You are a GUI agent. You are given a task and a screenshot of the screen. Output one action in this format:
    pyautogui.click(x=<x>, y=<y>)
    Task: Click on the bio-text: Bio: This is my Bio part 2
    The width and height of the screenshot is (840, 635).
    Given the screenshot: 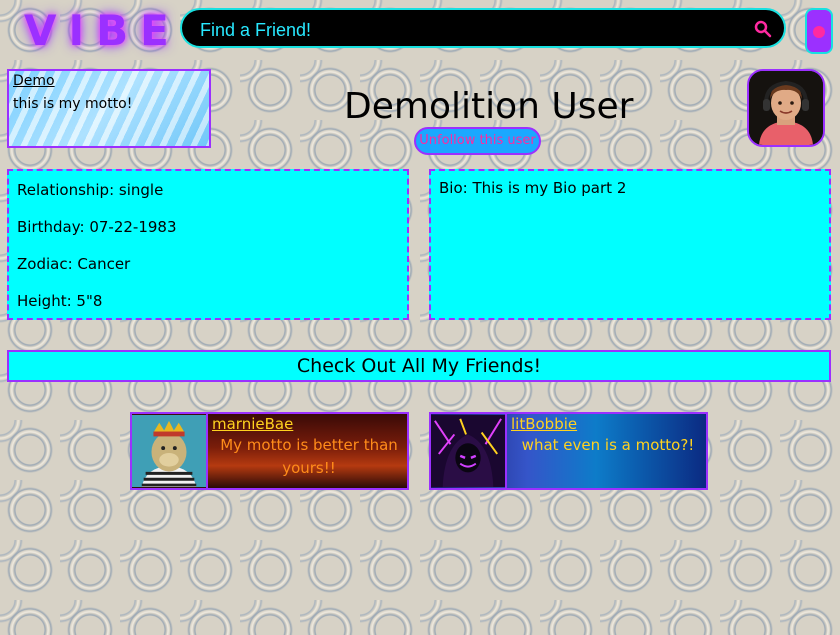 What is the action you would take?
    pyautogui.click(x=533, y=188)
    